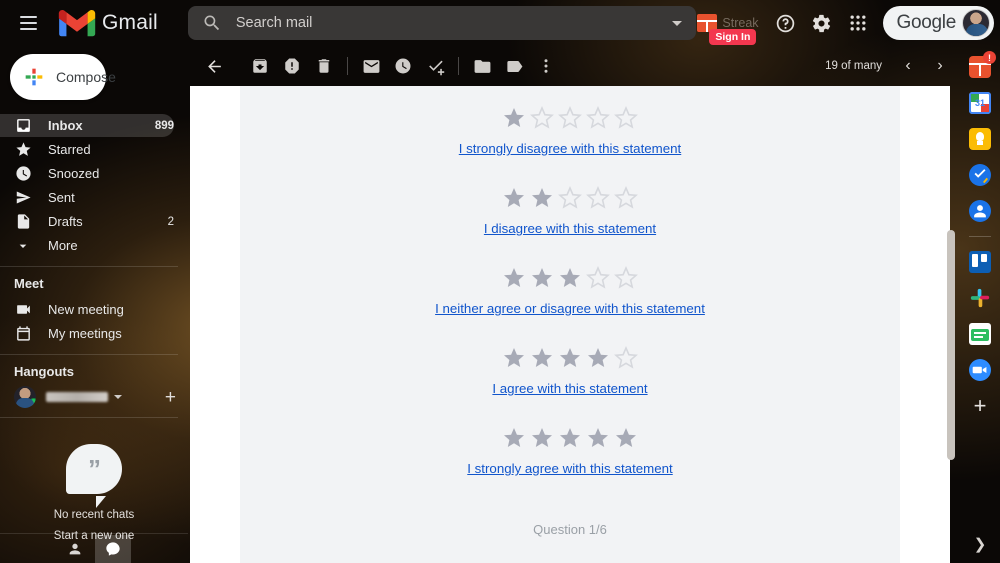 Image resolution: width=1000 pixels, height=563 pixels. Describe the element at coordinates (260, 66) in the screenshot. I see `archive-icon` at that location.